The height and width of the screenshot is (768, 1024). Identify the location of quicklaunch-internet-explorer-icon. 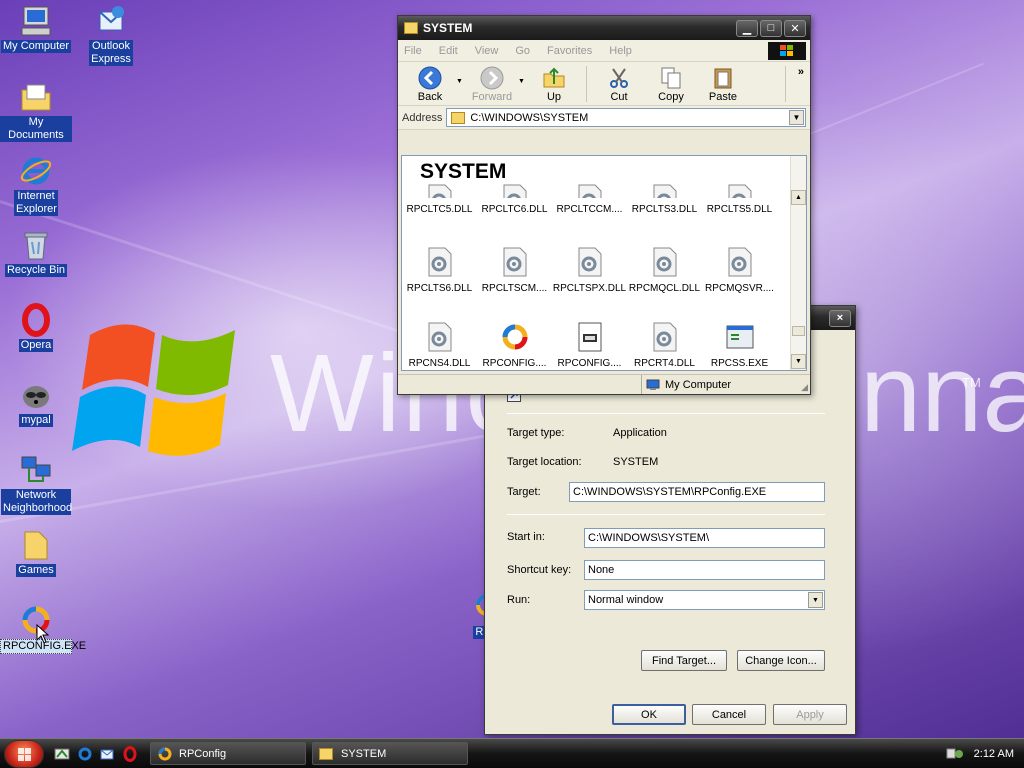
(85, 754).